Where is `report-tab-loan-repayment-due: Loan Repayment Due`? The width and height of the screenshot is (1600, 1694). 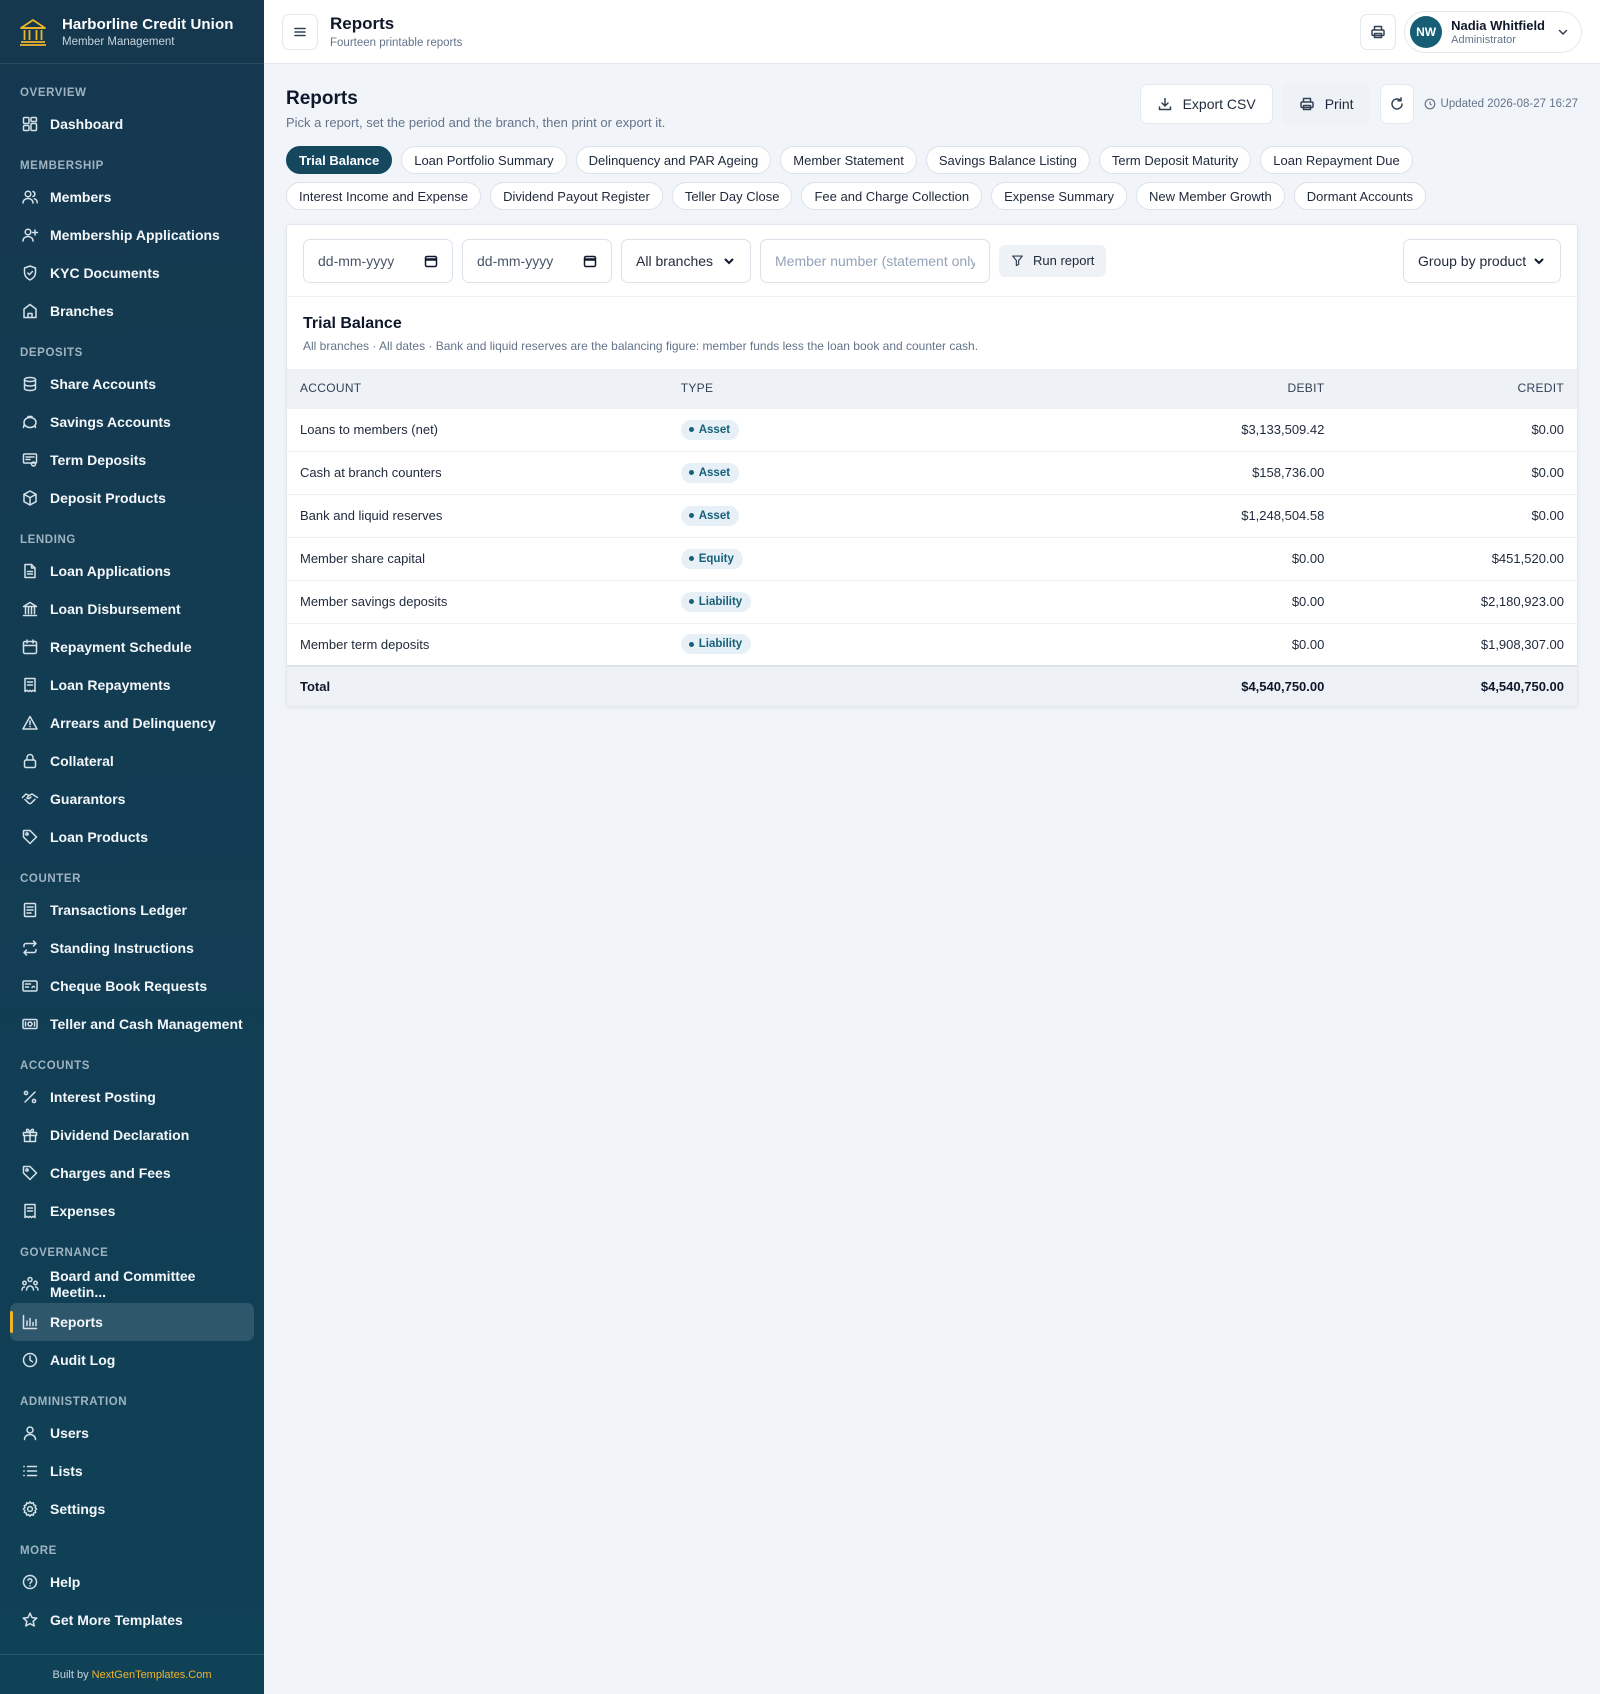
report-tab-loan-repayment-due: Loan Repayment Due is located at coordinates (1336, 160).